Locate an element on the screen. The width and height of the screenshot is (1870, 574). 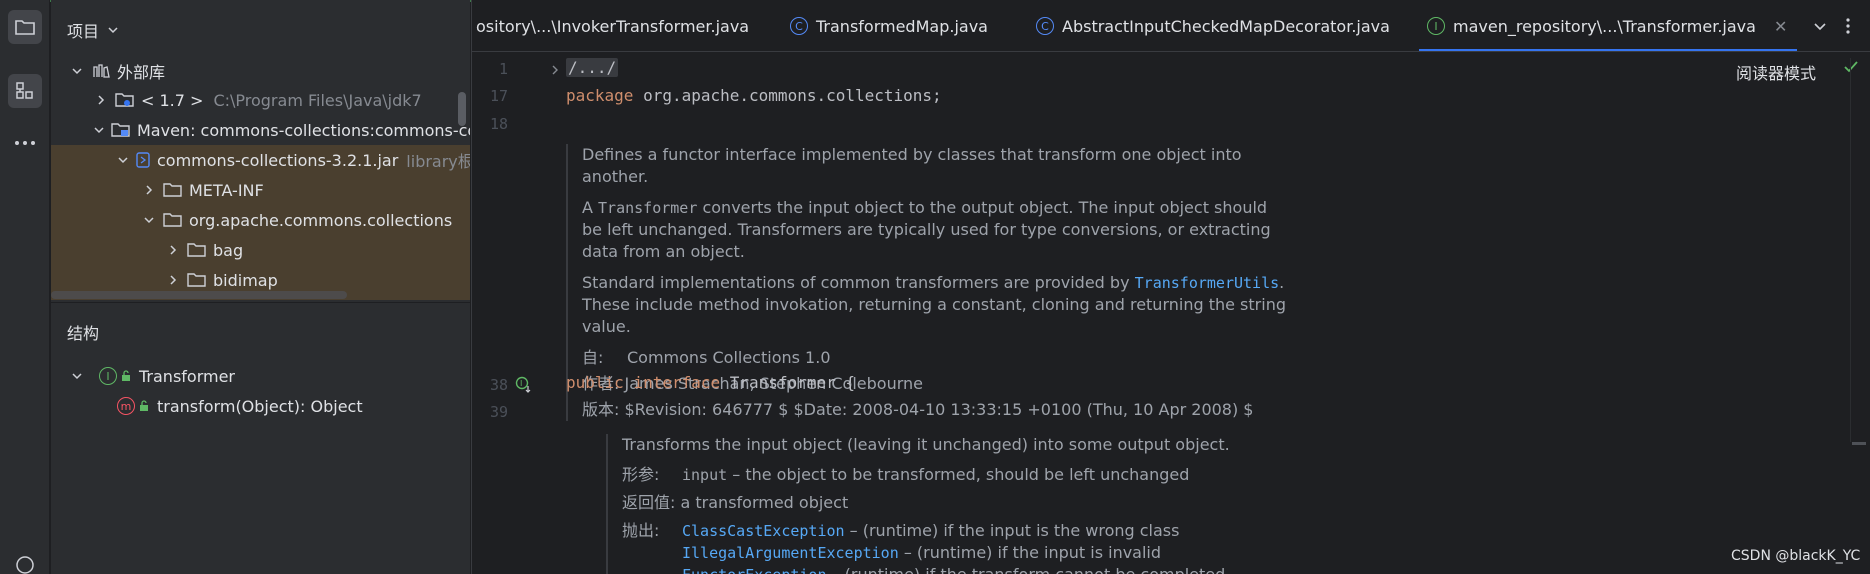
tree-item-label: Maven: commons-collections:commons-co is located at coordinates (303, 130).